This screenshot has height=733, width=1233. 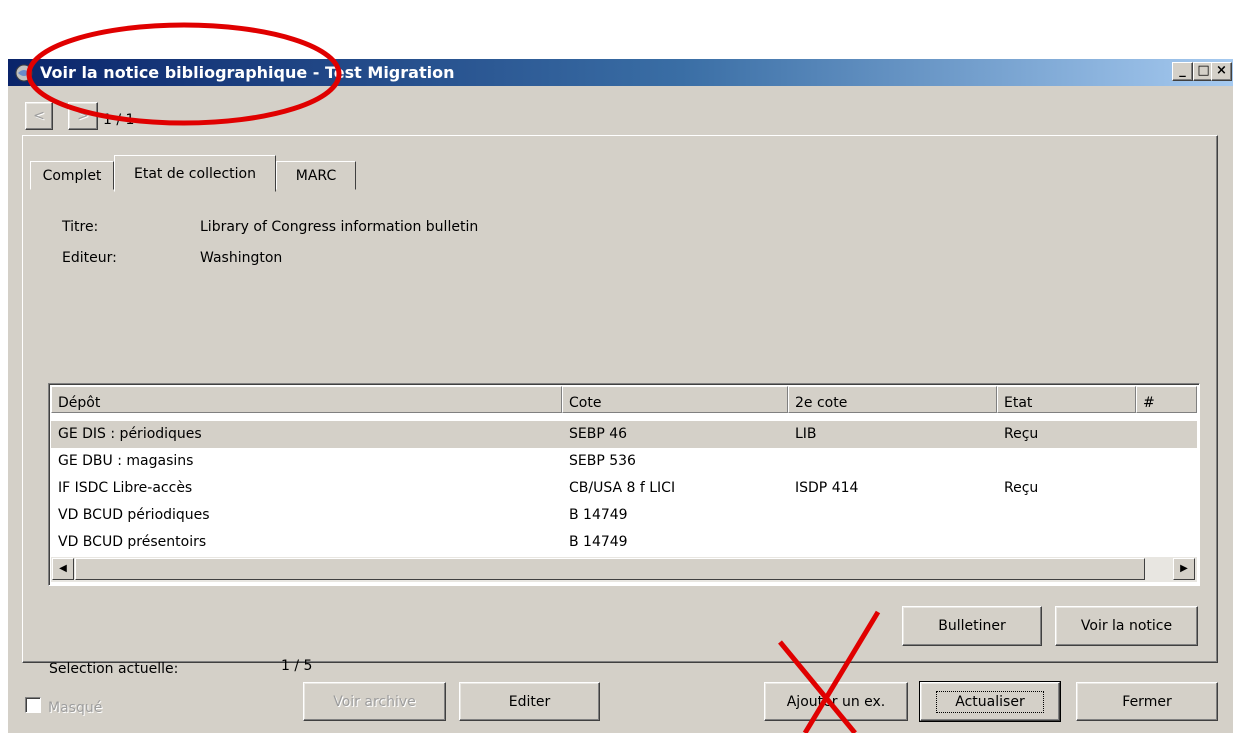 What do you see at coordinates (33, 705) in the screenshot?
I see `masque-checkbox` at bounding box center [33, 705].